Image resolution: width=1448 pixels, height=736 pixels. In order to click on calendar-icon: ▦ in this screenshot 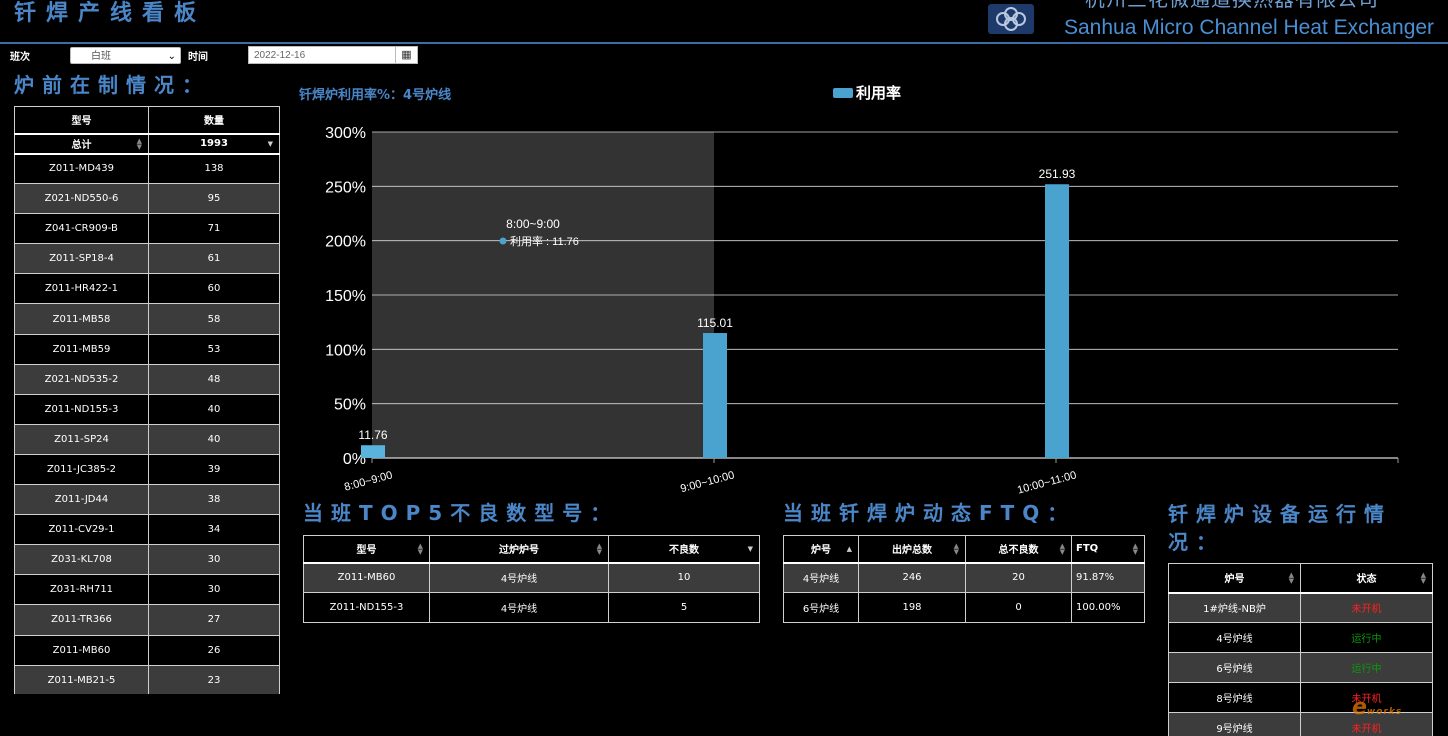, I will do `click(406, 55)`.